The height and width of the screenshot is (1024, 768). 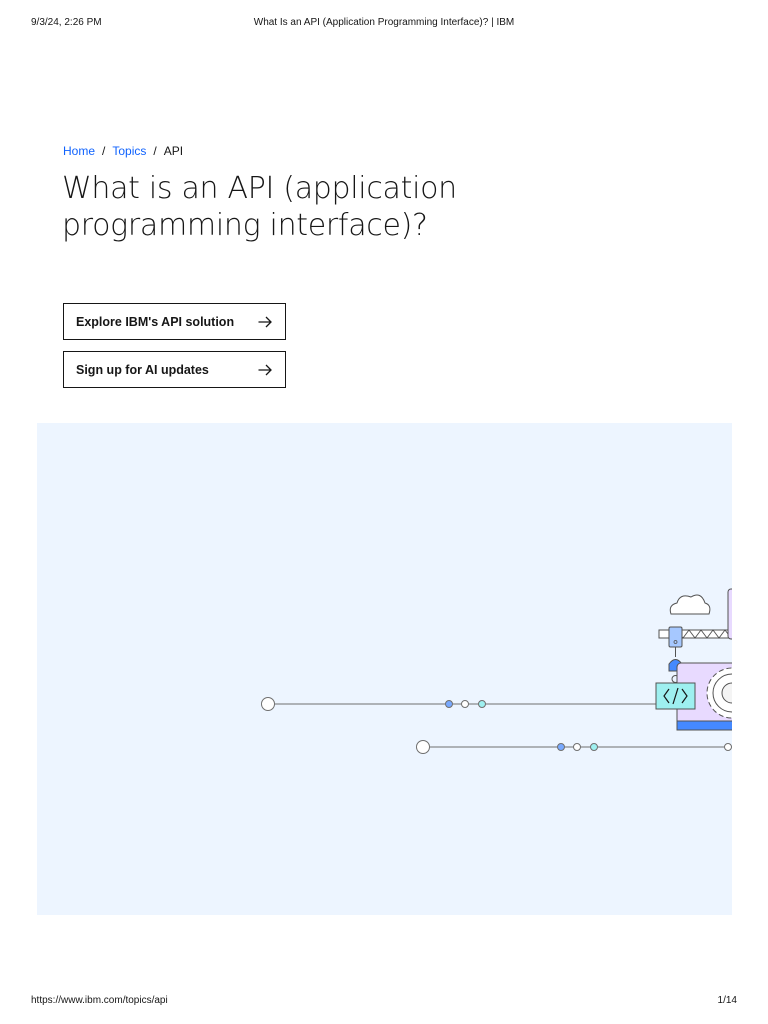 I want to click on breadcrumb: Home / Topics / API, so click(x=123, y=151).